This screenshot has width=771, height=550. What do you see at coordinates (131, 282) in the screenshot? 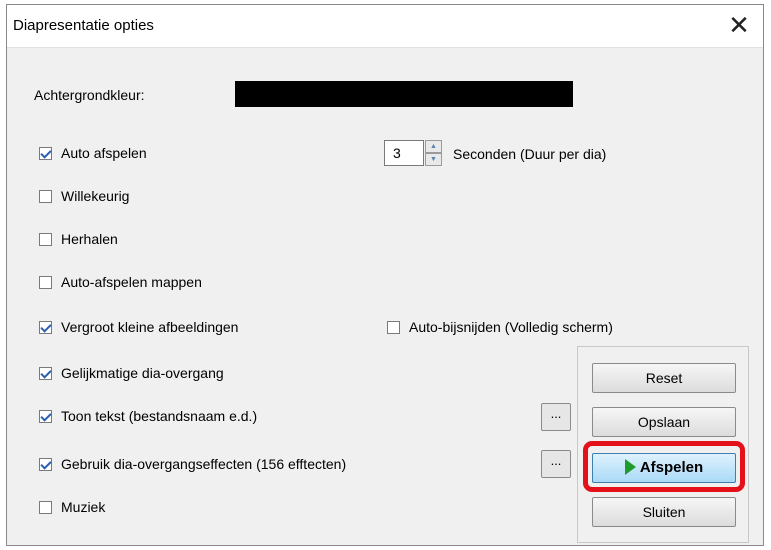
I see `checkbox-label: Auto-afspelen mappen` at bounding box center [131, 282].